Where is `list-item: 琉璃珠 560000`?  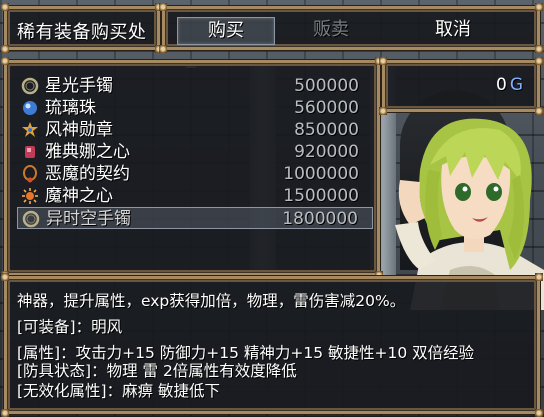
list-item: 琉璃珠 560000 is located at coordinates (195, 108).